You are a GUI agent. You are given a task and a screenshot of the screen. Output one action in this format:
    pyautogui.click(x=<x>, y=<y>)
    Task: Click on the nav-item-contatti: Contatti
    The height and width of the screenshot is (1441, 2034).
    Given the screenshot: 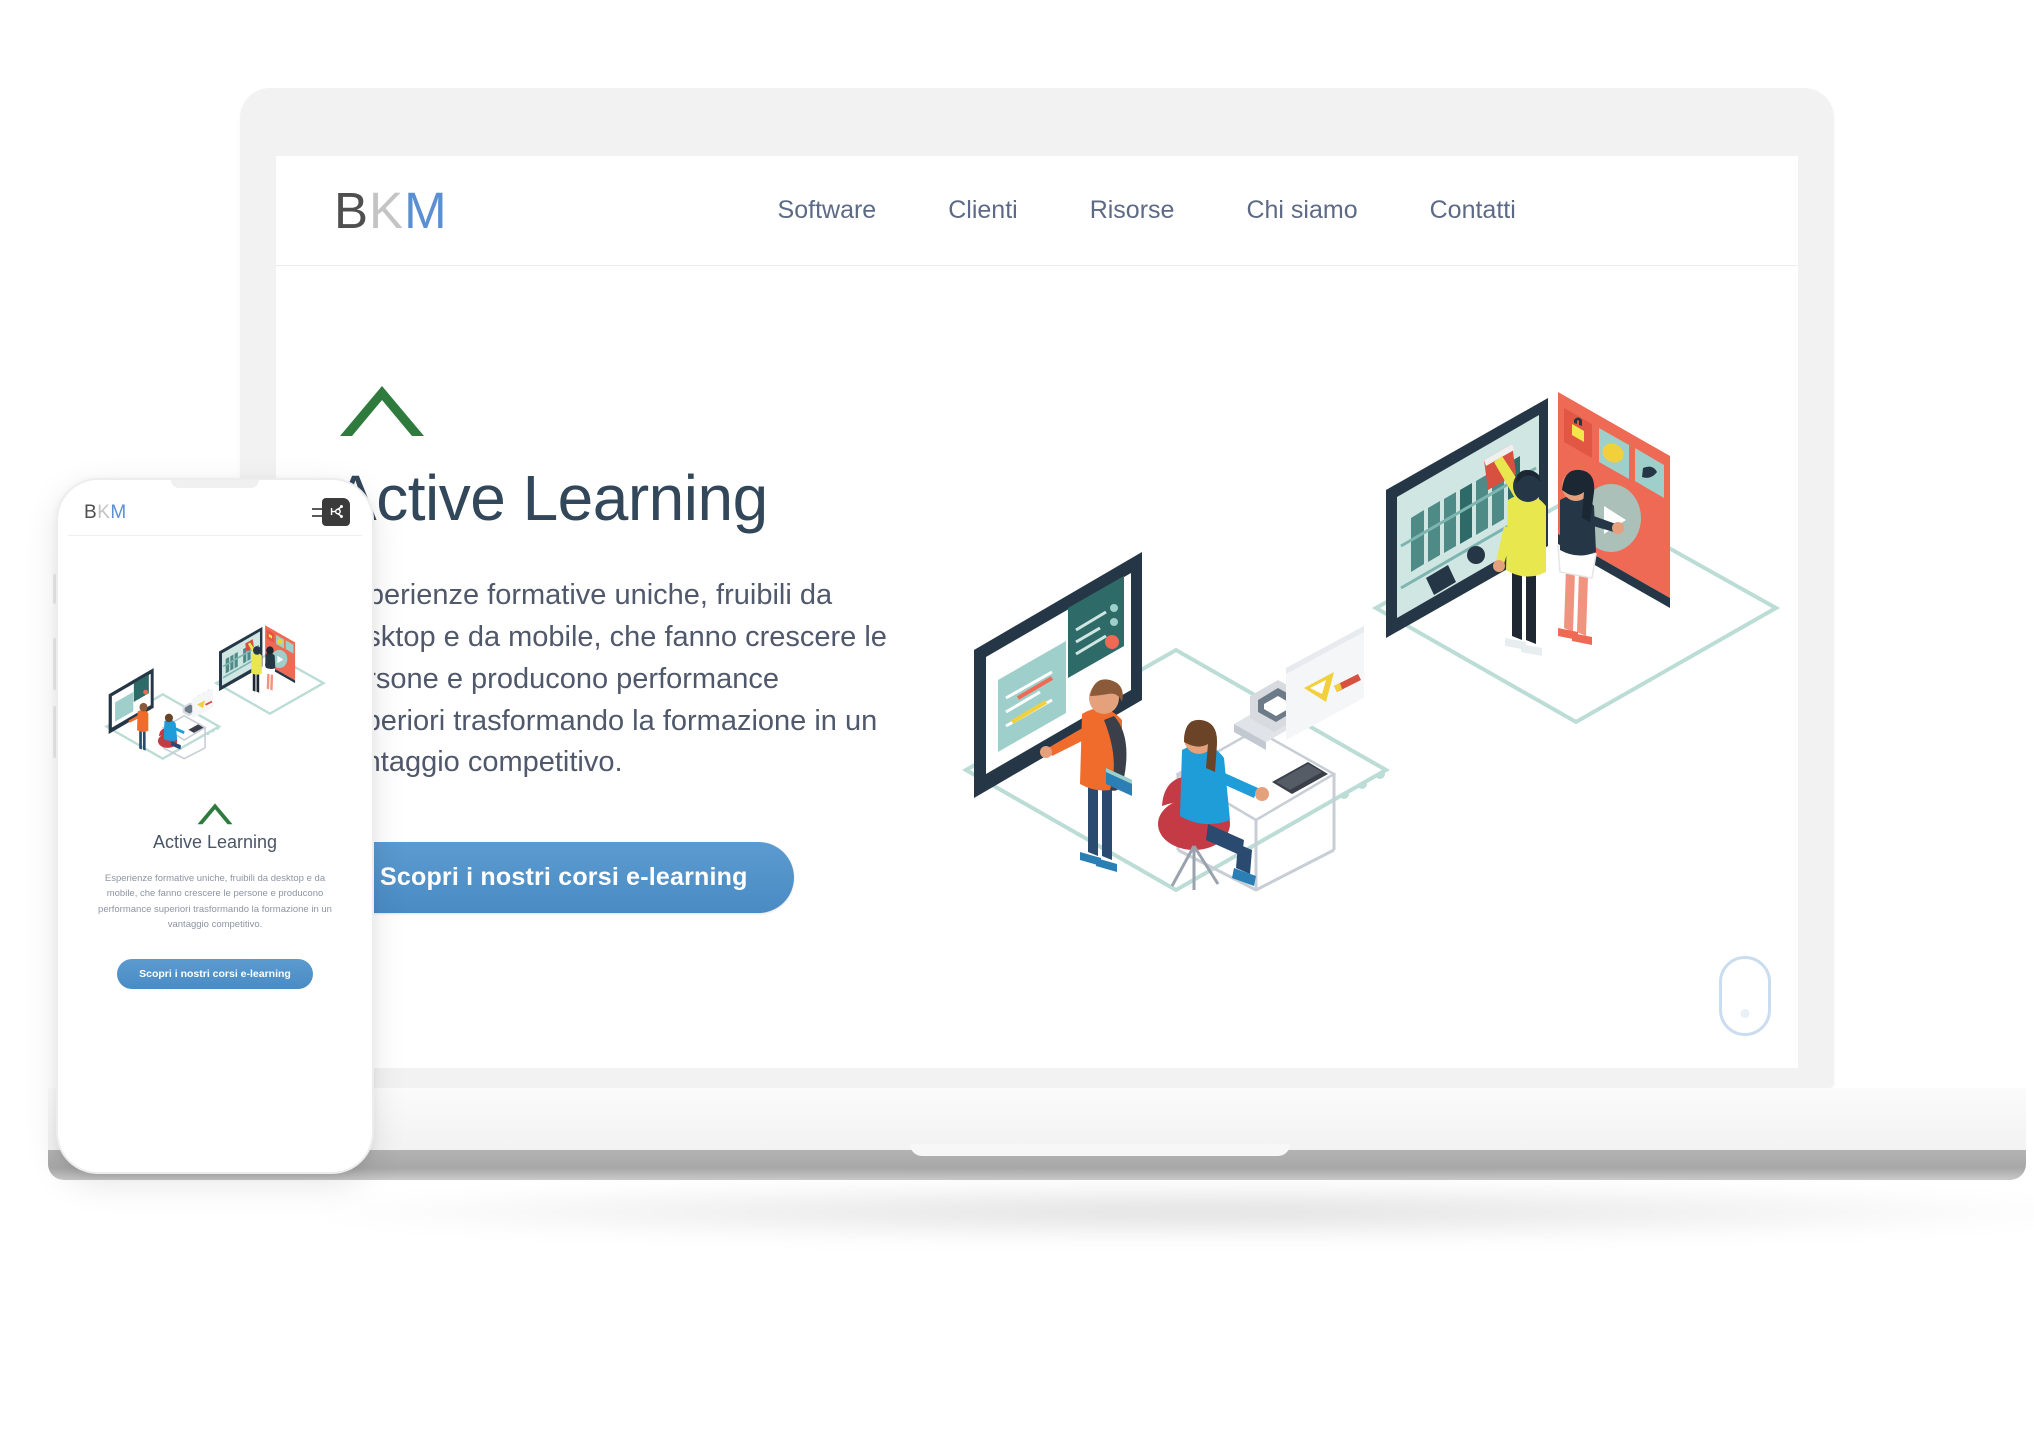 What is the action you would take?
    pyautogui.click(x=1473, y=210)
    